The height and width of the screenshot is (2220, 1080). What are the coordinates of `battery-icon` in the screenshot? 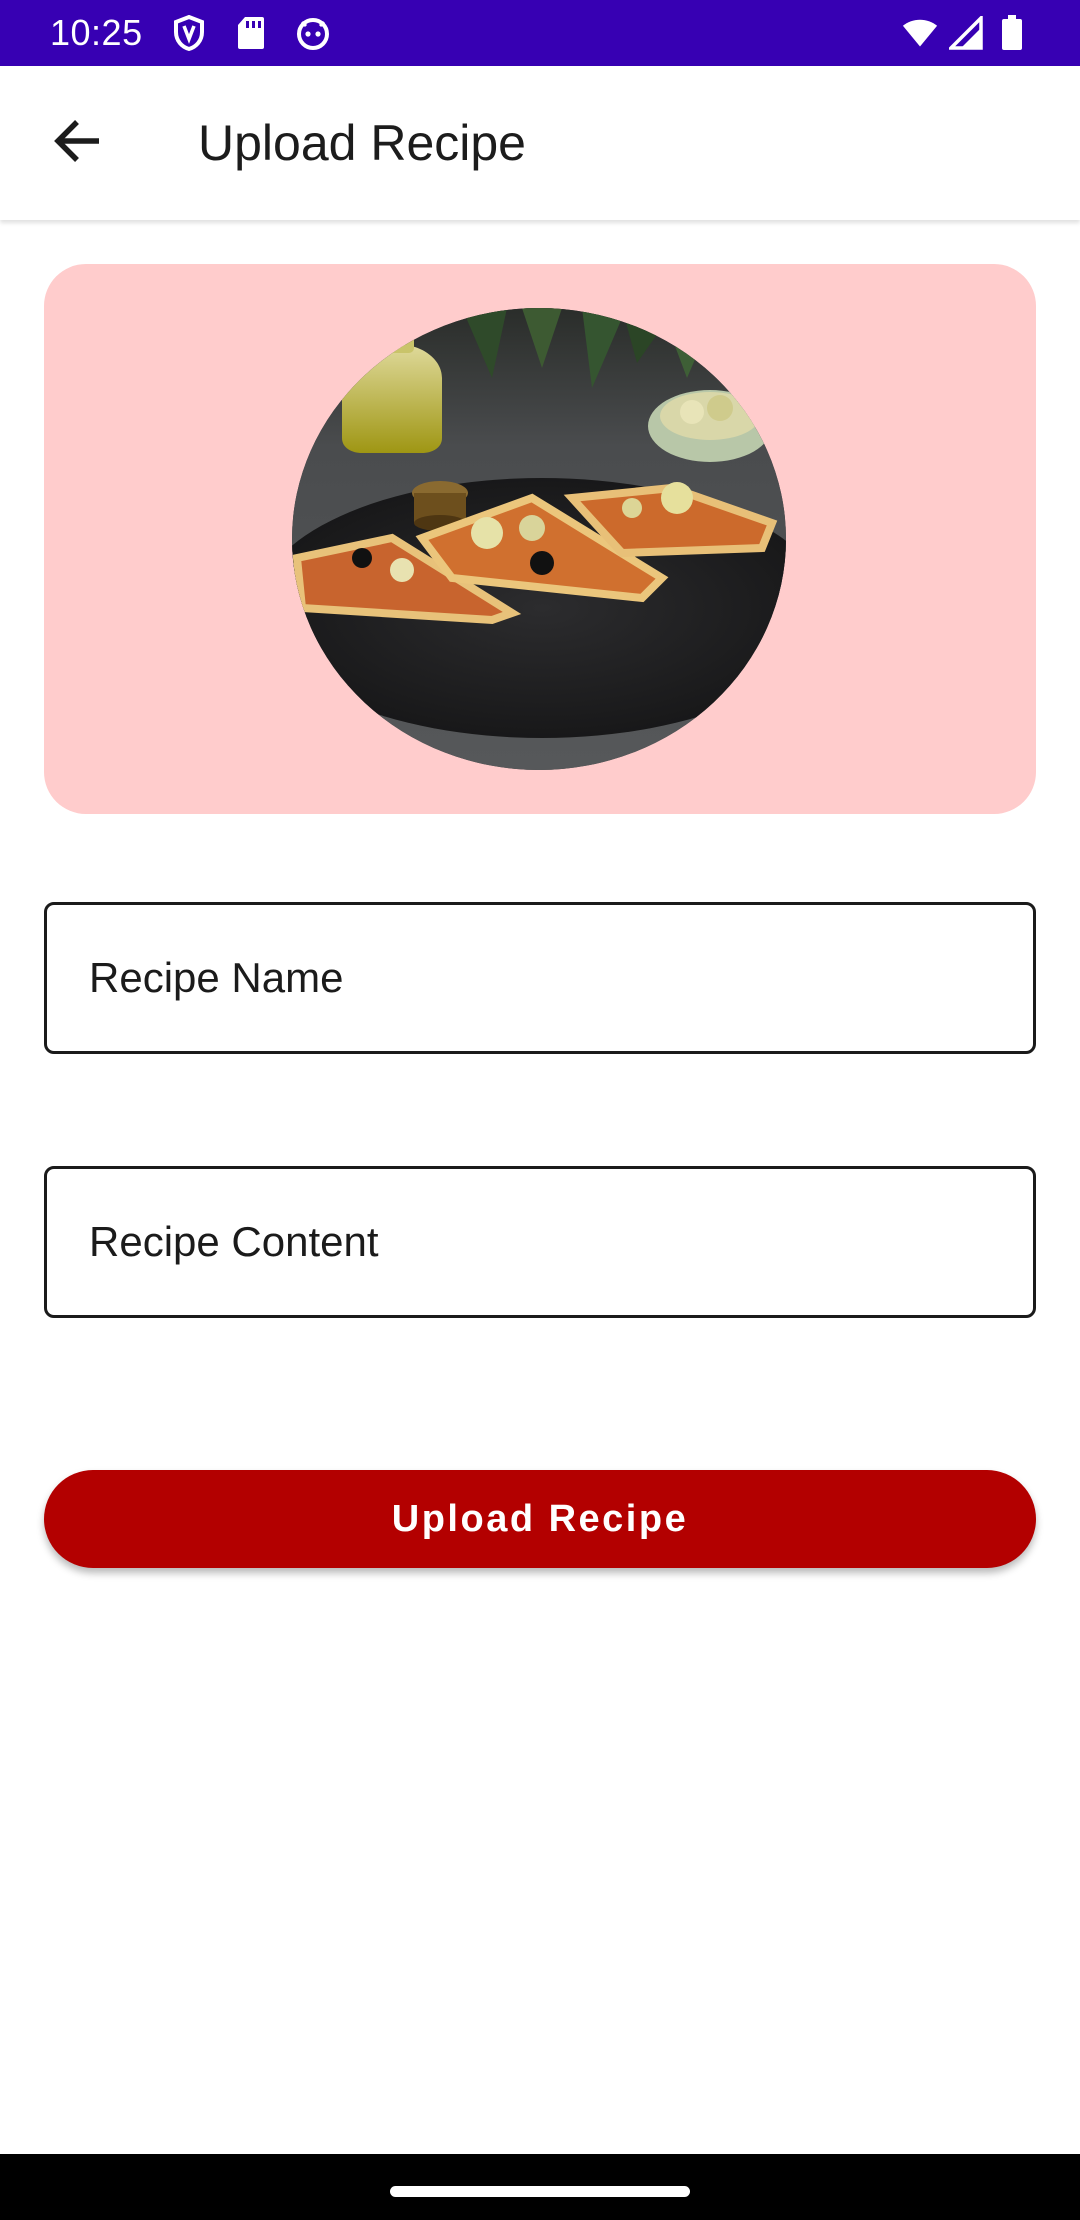 It's located at (1012, 33).